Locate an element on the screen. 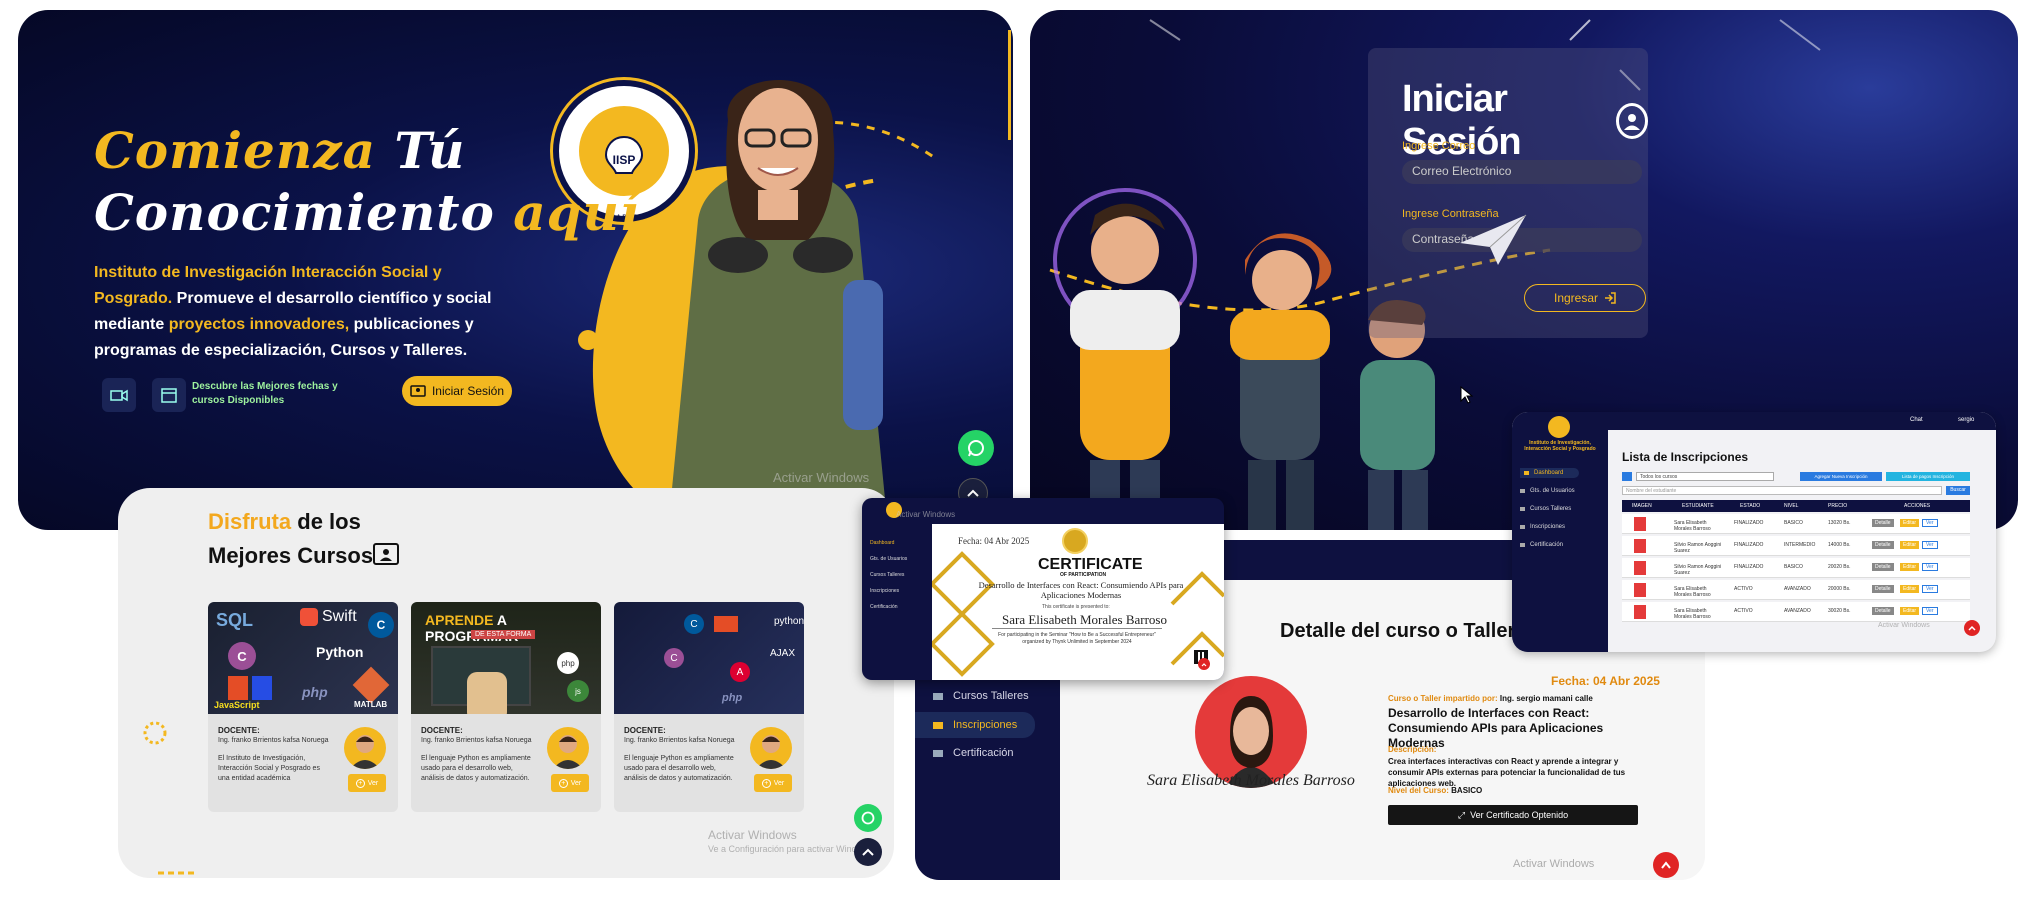 The image size is (2030, 900). cert-sidebar-item: Cursos Talleres is located at coordinates (887, 575).